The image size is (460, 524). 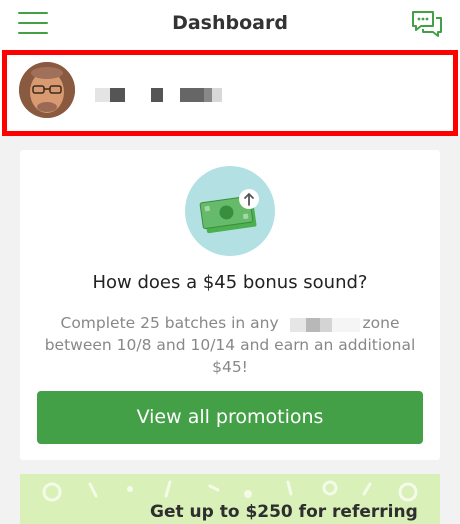 What do you see at coordinates (230, 417) in the screenshot?
I see `view-all-promotions-button: View all promotions` at bounding box center [230, 417].